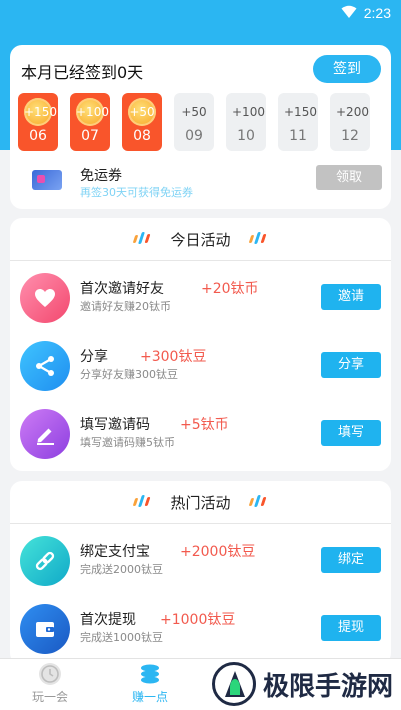 This screenshot has height=710, width=401. I want to click on nav-item-play: 玩一会, so click(50, 684).